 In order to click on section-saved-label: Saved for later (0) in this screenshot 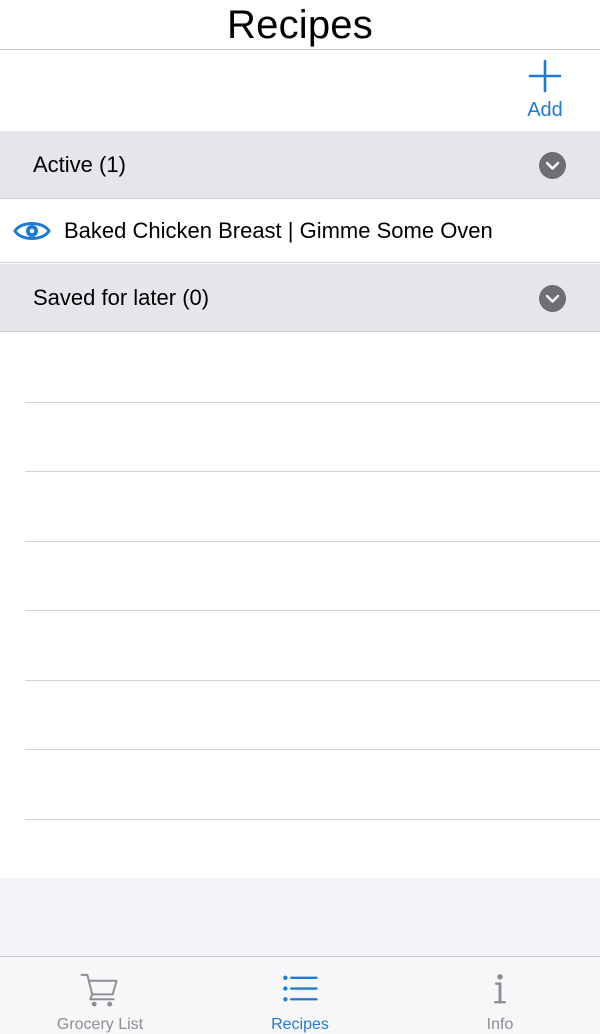, I will do `click(121, 297)`.